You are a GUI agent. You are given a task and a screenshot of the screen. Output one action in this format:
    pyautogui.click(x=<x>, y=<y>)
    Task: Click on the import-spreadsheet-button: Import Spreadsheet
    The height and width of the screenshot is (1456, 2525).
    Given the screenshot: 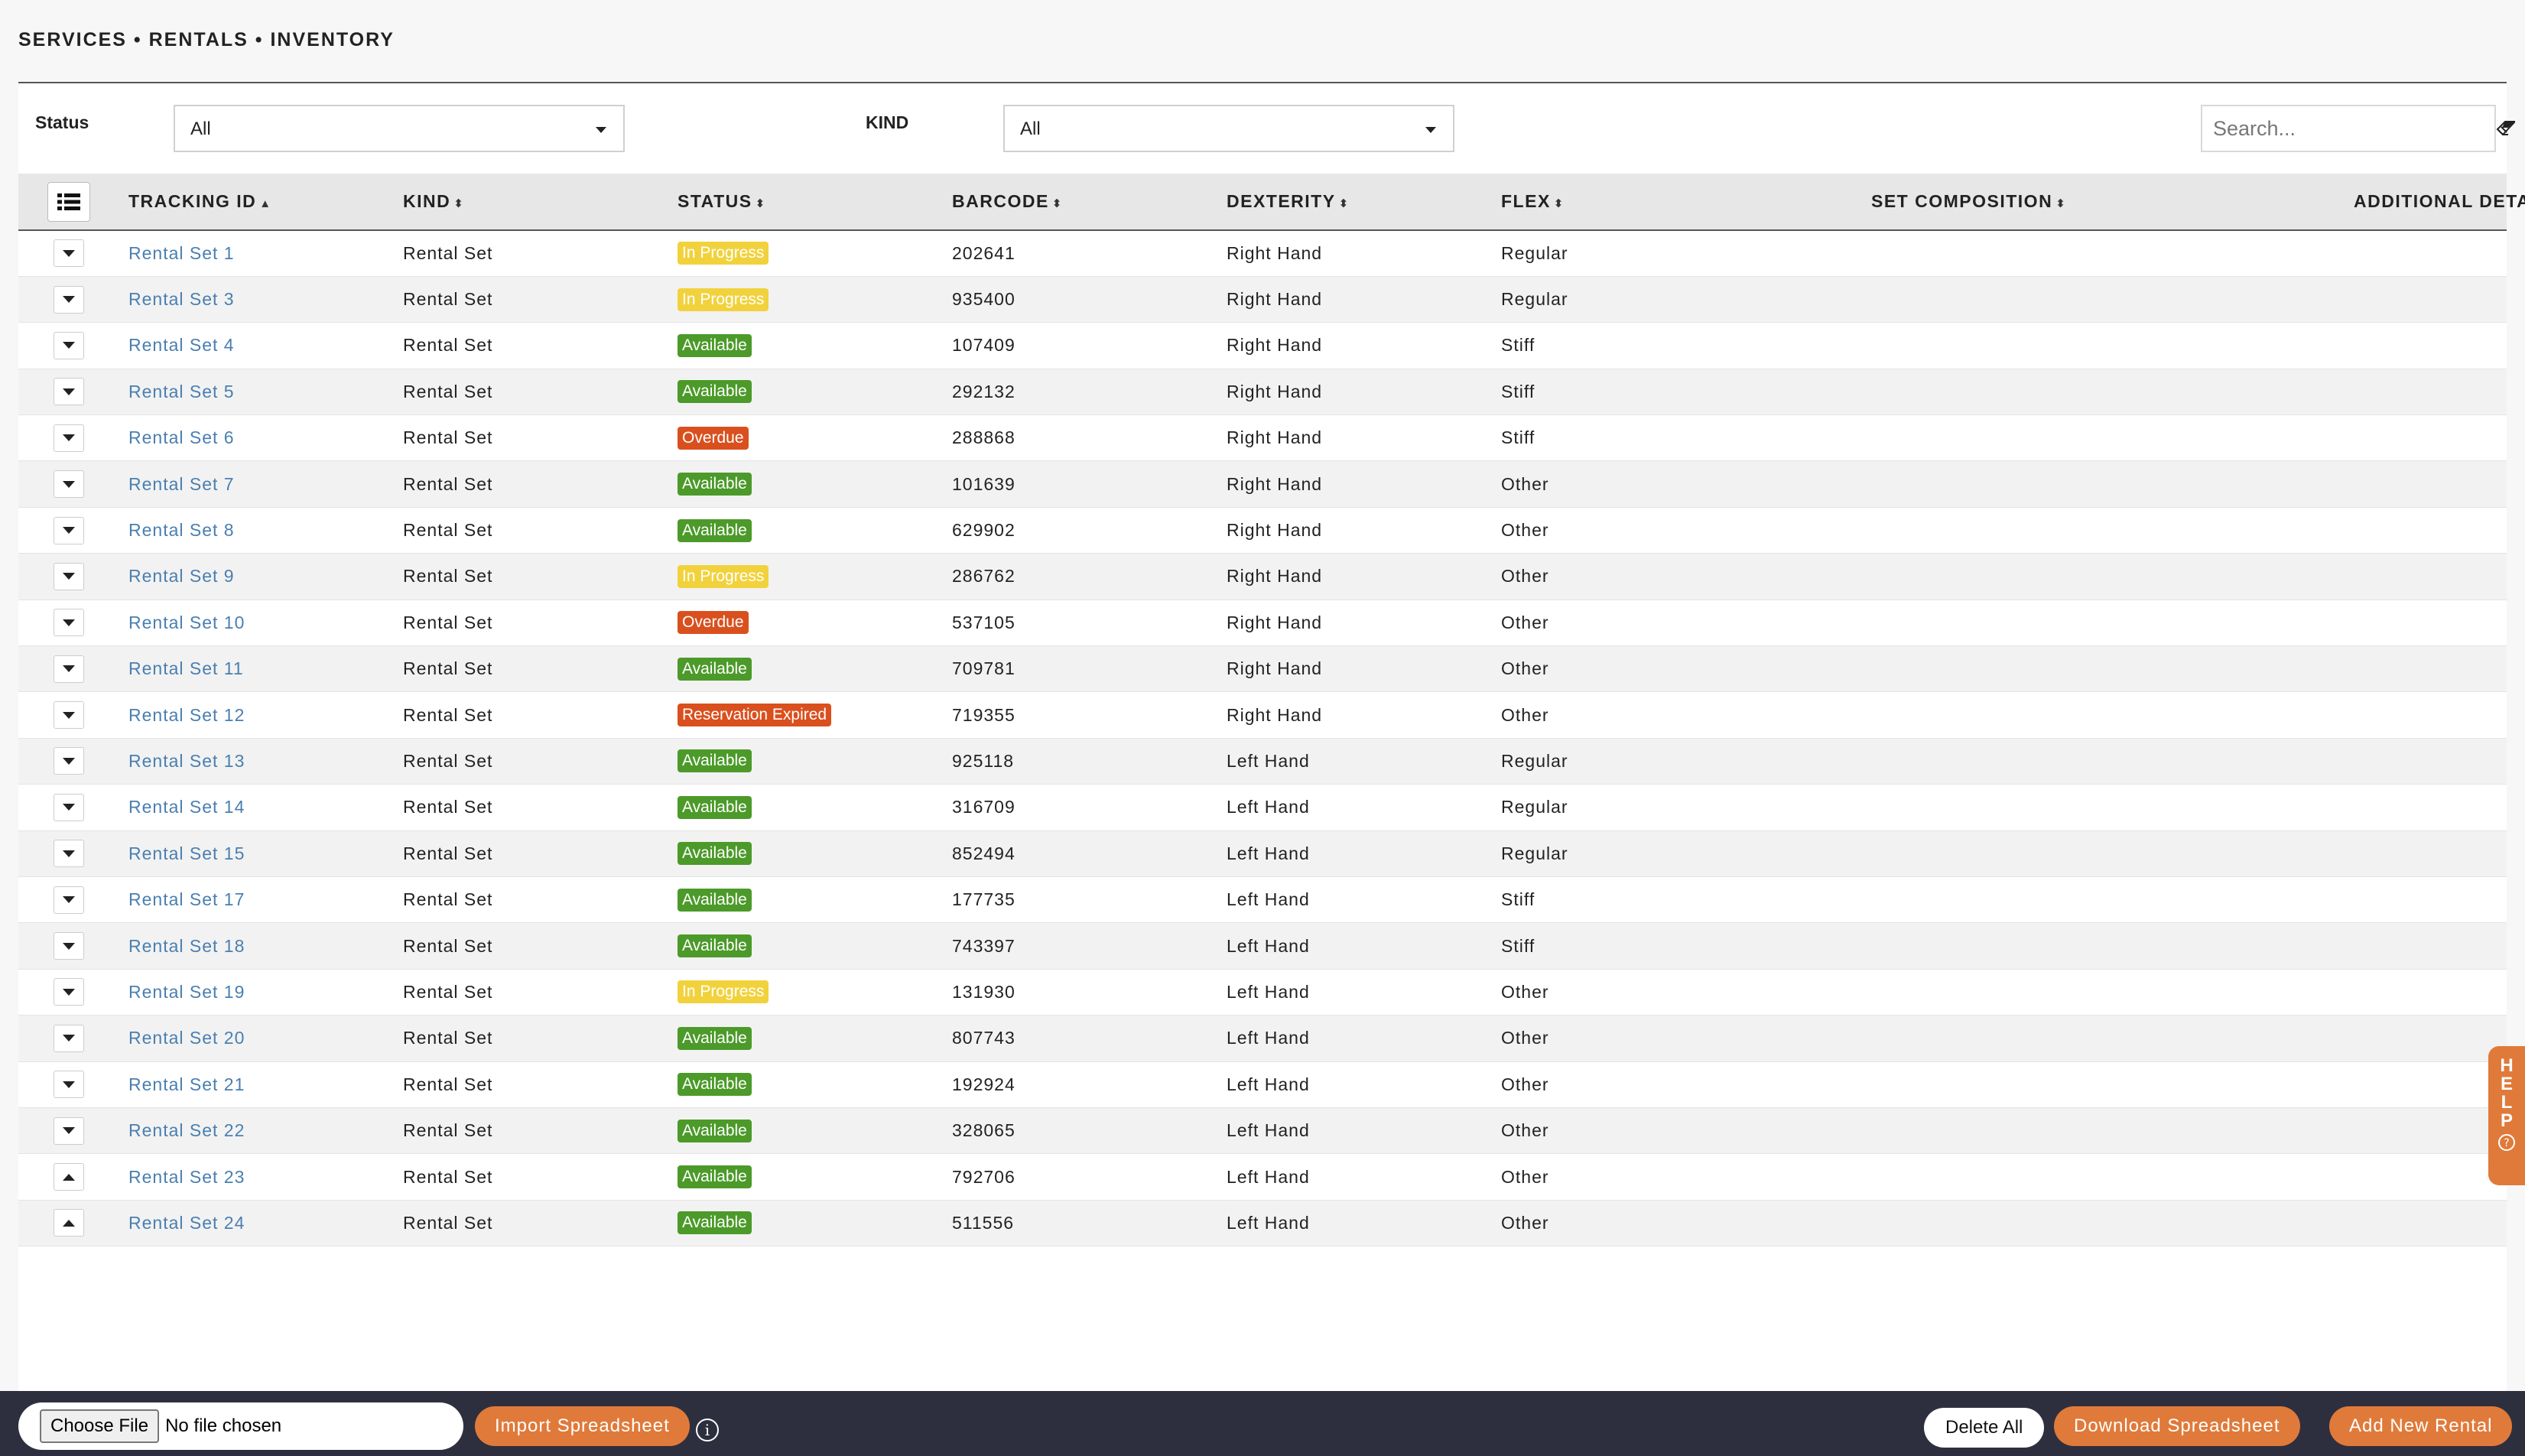 What is the action you would take?
    pyautogui.click(x=583, y=1426)
    